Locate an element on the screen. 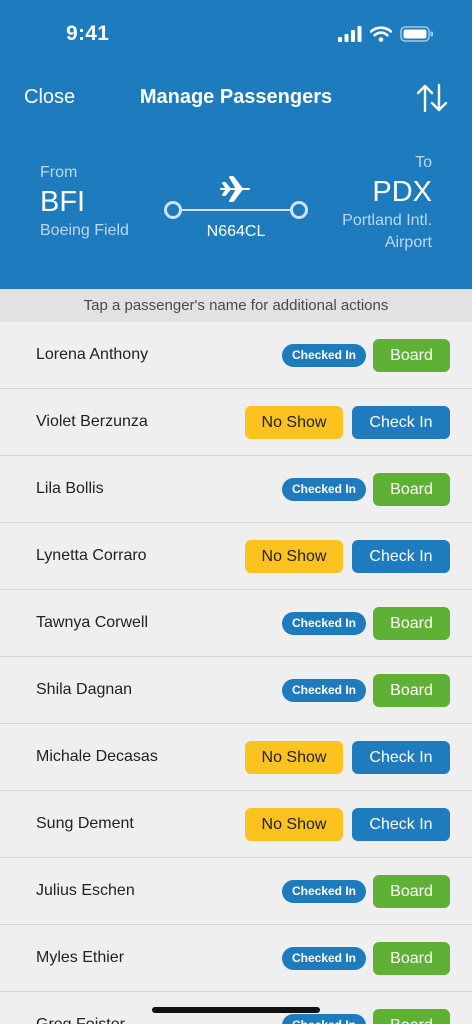 This screenshot has width=472, height=1024. wifi-icon is located at coordinates (381, 34).